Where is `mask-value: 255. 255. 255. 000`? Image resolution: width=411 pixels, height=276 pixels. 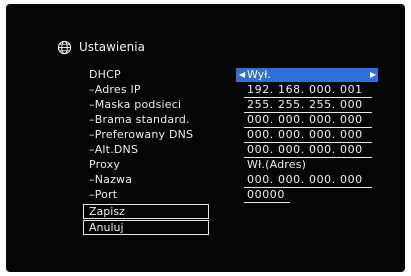
mask-value: 255. 255. 255. 000 is located at coordinates (305, 105).